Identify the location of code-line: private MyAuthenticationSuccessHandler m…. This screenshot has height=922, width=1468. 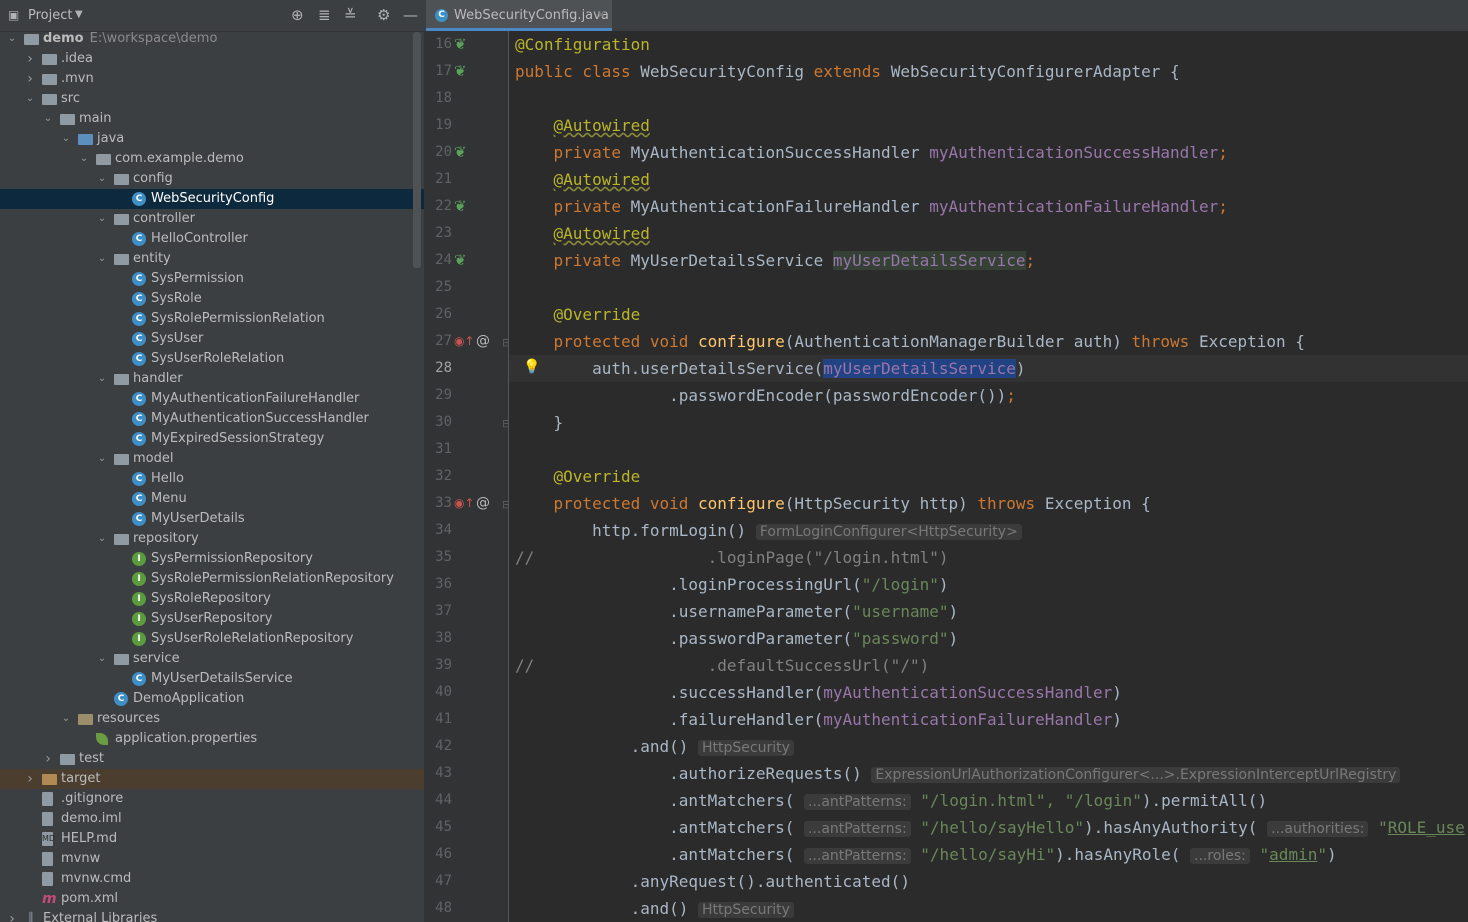
(871, 152).